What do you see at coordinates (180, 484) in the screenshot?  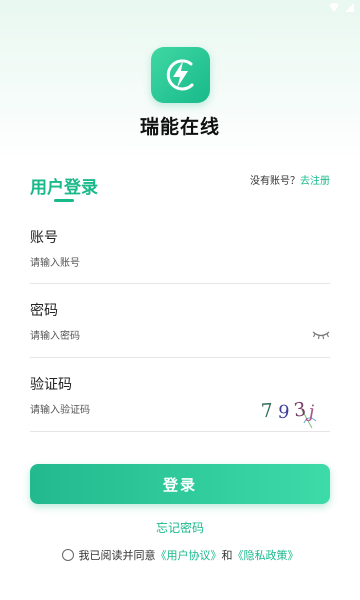 I see `login-button: 登录` at bounding box center [180, 484].